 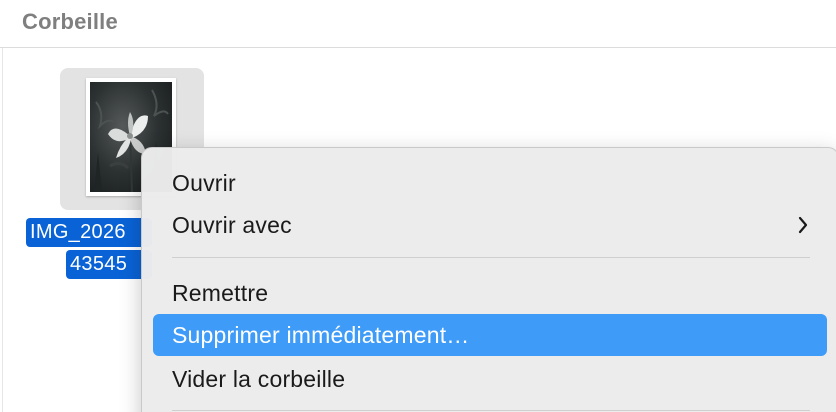 I want to click on file-name-line-1: IMG_2026, so click(x=89, y=232).